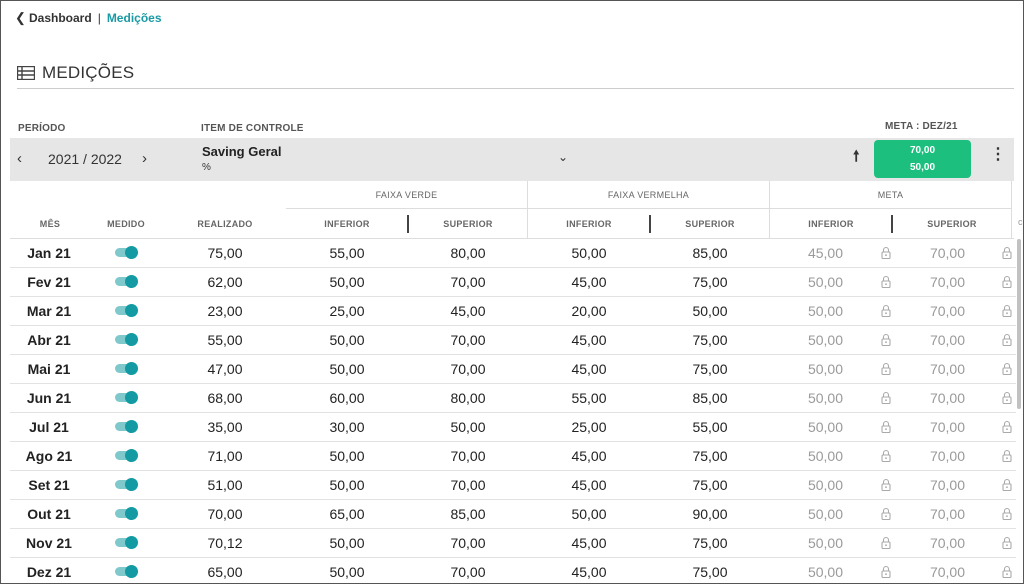 The height and width of the screenshot is (584, 1024). Describe the element at coordinates (563, 157) in the screenshot. I see `chevron-down-icon: ⌄` at that location.